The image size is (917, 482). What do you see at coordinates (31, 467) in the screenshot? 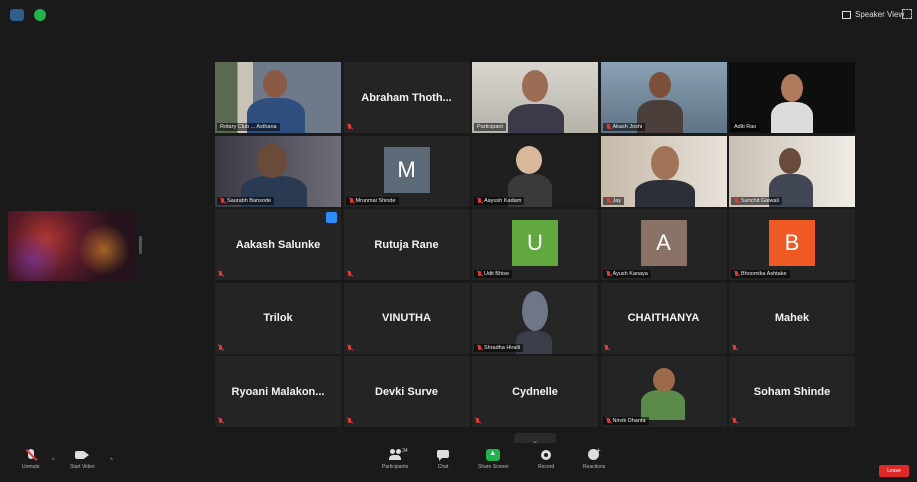
I see `unmute-label: Unmute` at bounding box center [31, 467].